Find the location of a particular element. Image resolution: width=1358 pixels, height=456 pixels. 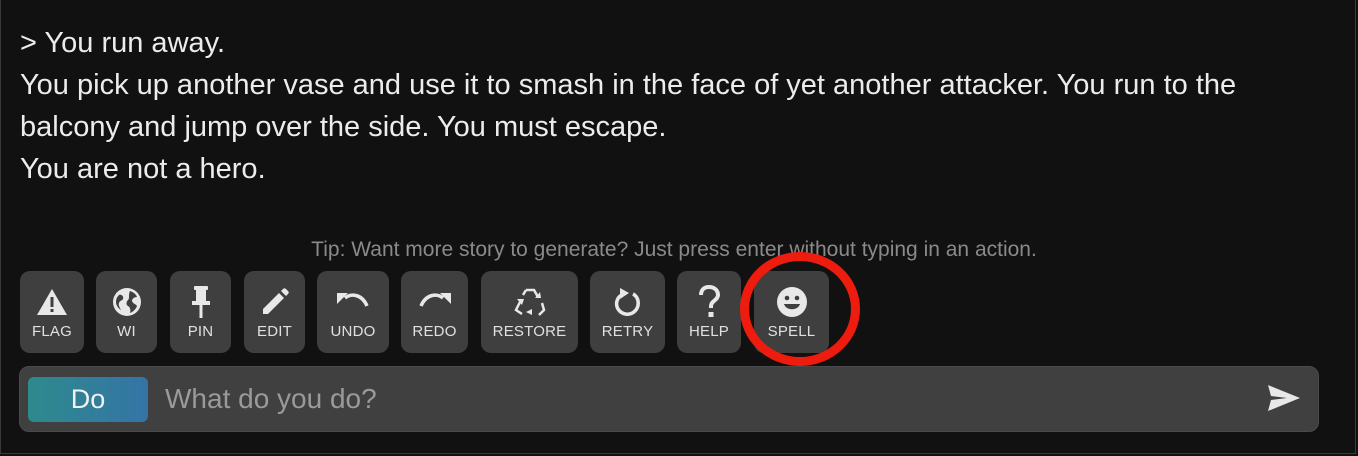

warning-icon is located at coordinates (52, 302).